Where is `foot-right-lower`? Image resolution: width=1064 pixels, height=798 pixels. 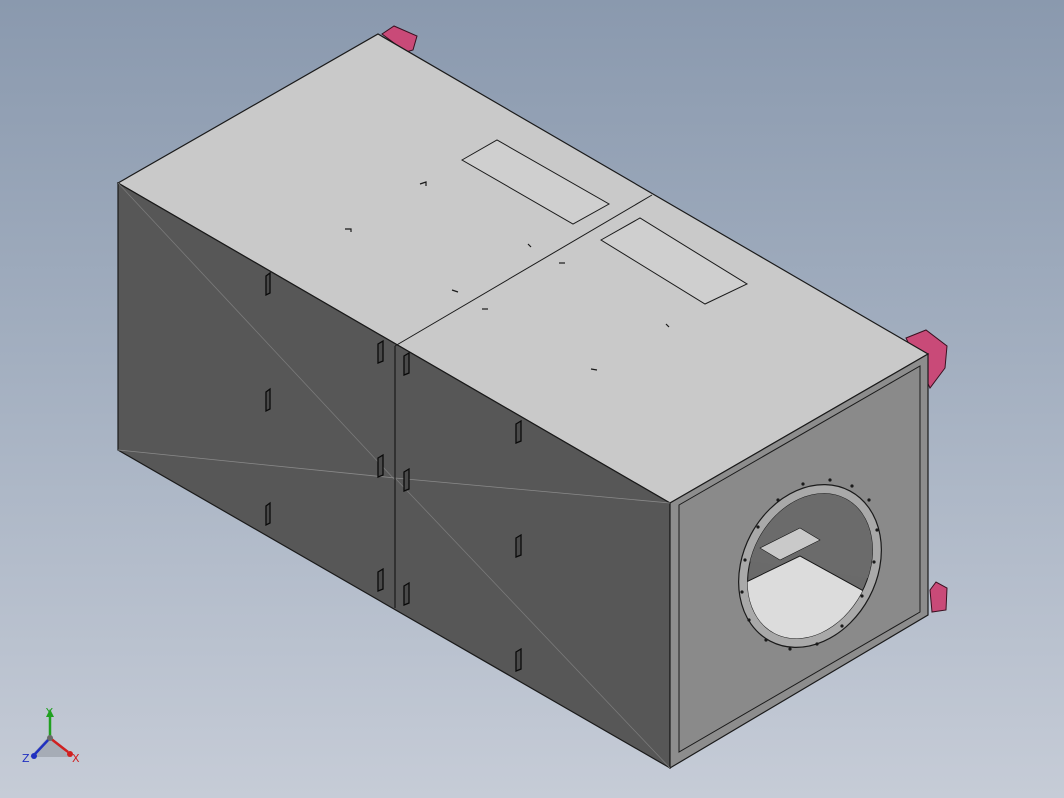
foot-right-lower is located at coordinates (938, 597).